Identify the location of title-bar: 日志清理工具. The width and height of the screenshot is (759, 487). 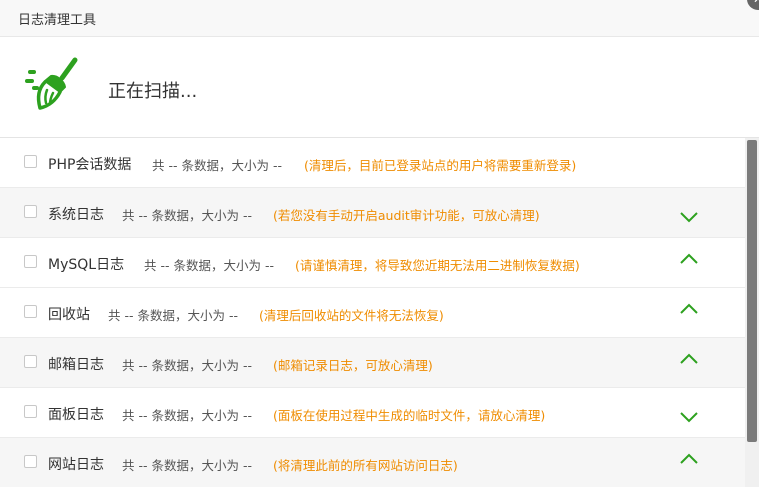
(379, 18).